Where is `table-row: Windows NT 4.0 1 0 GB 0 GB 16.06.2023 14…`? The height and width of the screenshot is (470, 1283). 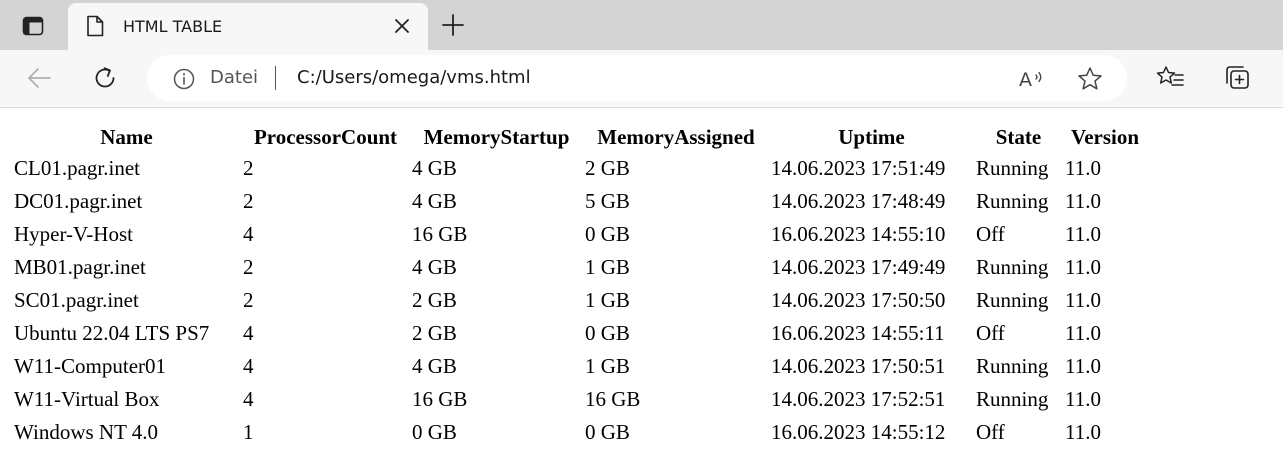 table-row: Windows NT 4.0 1 0 GB 0 GB 16.06.2023 14… is located at coordinates (579, 432).